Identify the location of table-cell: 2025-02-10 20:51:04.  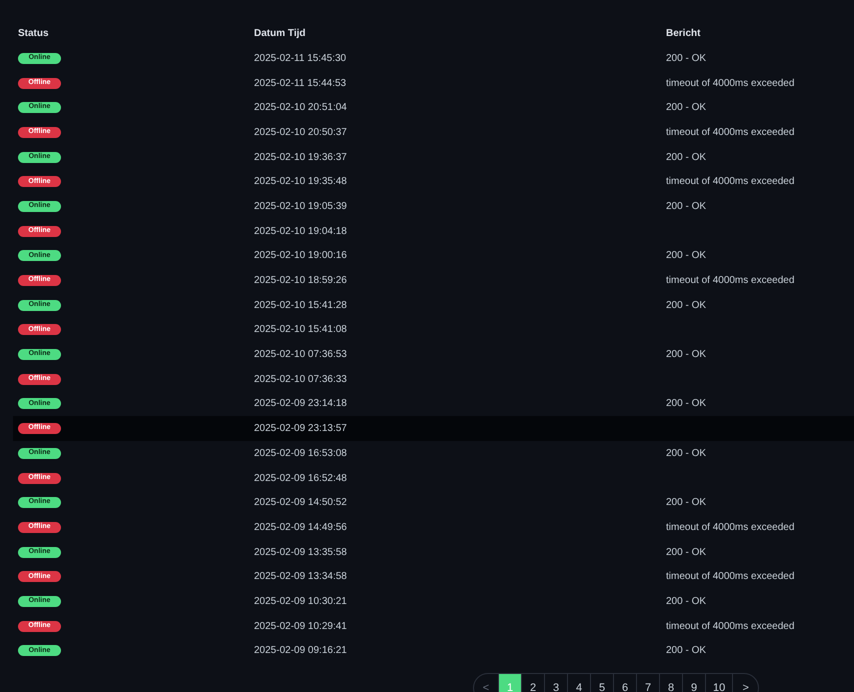
(300, 108).